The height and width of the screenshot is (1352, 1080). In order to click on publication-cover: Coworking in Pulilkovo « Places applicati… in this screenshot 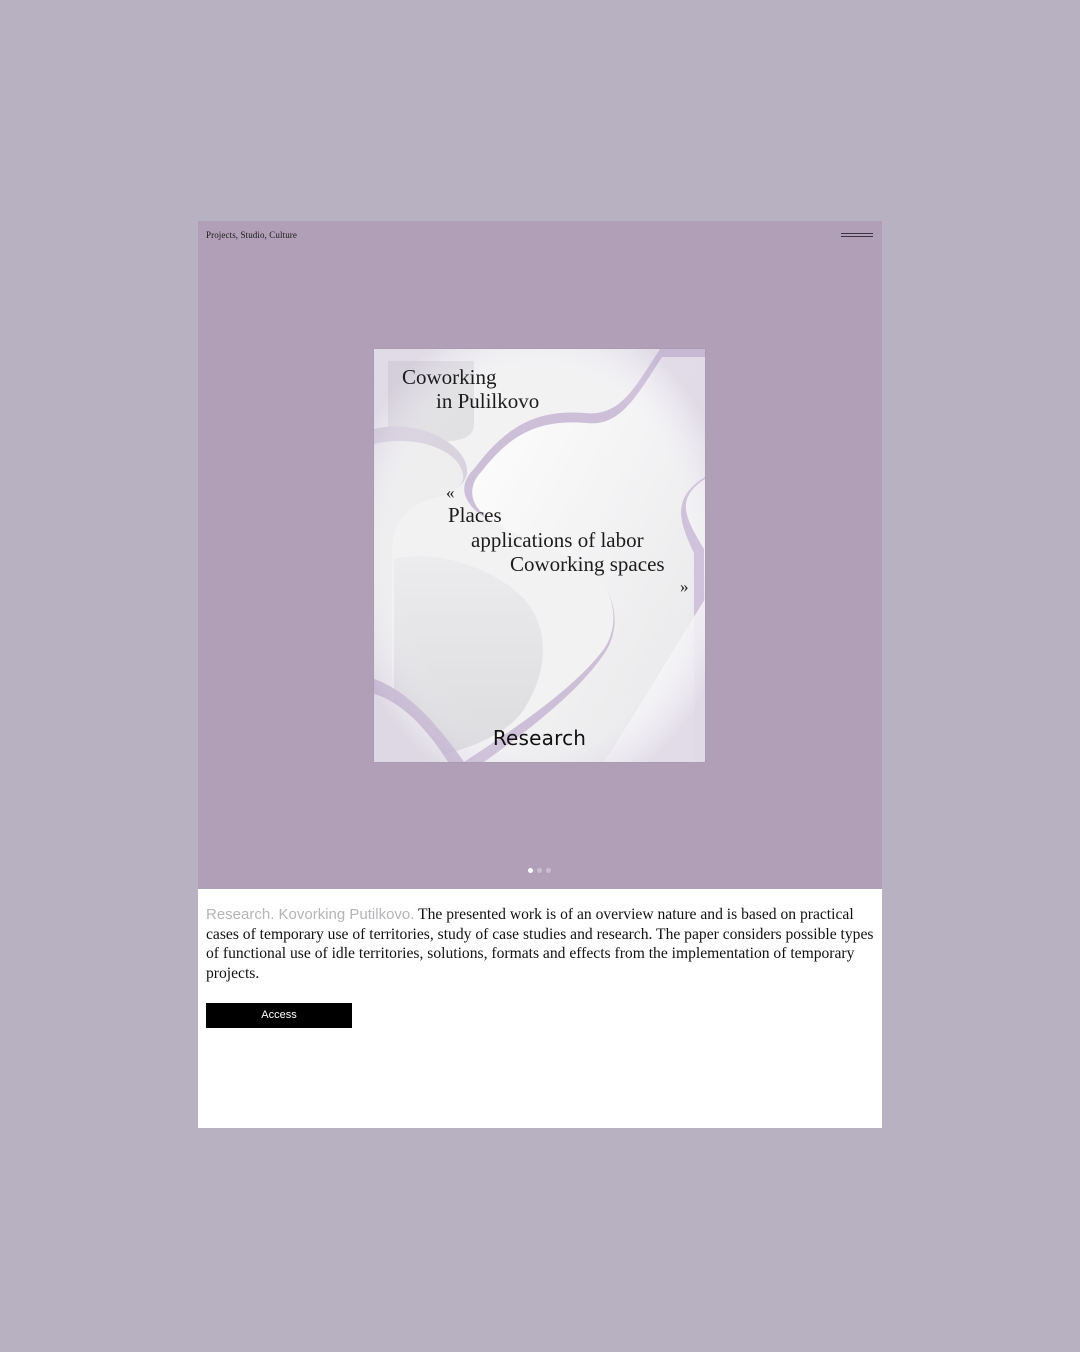, I will do `click(539, 555)`.